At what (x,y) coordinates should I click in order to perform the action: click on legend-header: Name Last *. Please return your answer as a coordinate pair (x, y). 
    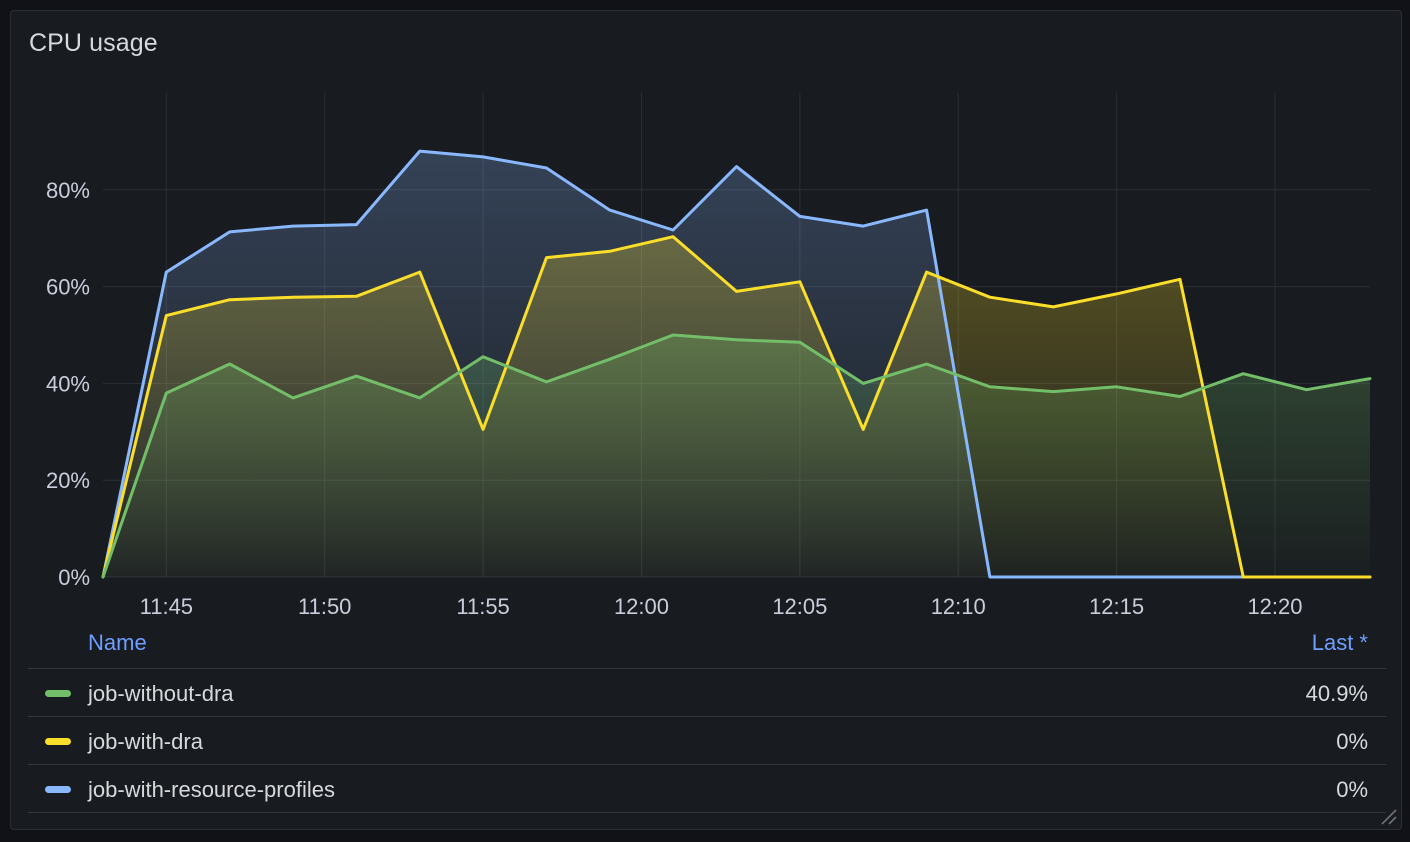
    Looking at the image, I should click on (707, 648).